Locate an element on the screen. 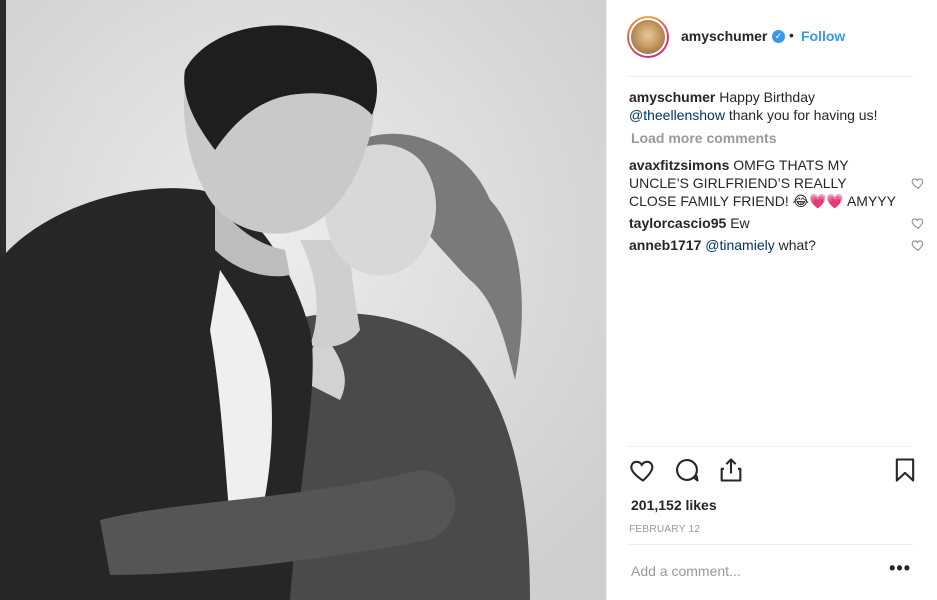 This screenshot has width=937, height=600. load-more-comments-button: Load more comments is located at coordinates (775, 138).